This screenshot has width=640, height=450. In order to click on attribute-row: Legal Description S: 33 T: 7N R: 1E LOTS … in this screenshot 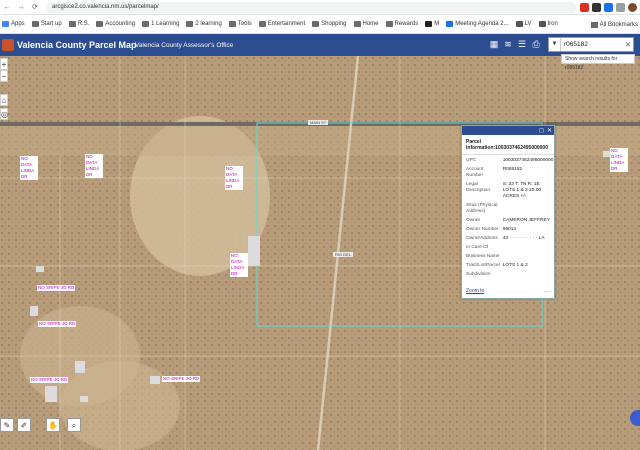, I will do `click(504, 190)`.